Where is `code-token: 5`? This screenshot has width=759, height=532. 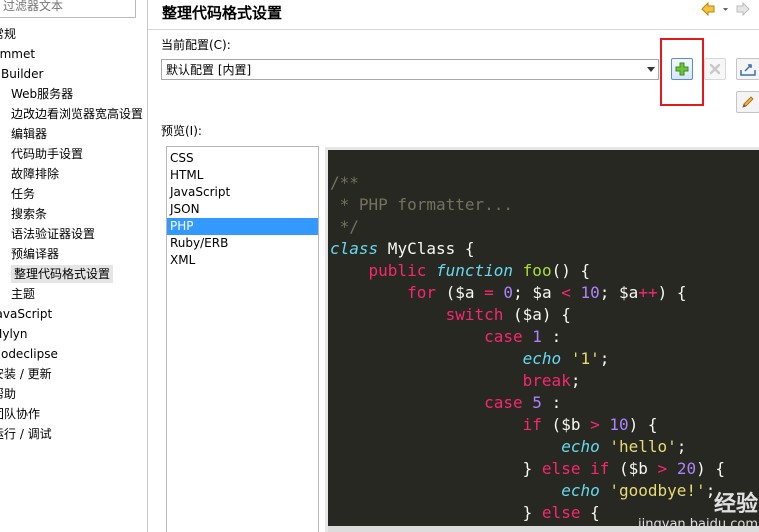 code-token: 5 is located at coordinates (537, 402).